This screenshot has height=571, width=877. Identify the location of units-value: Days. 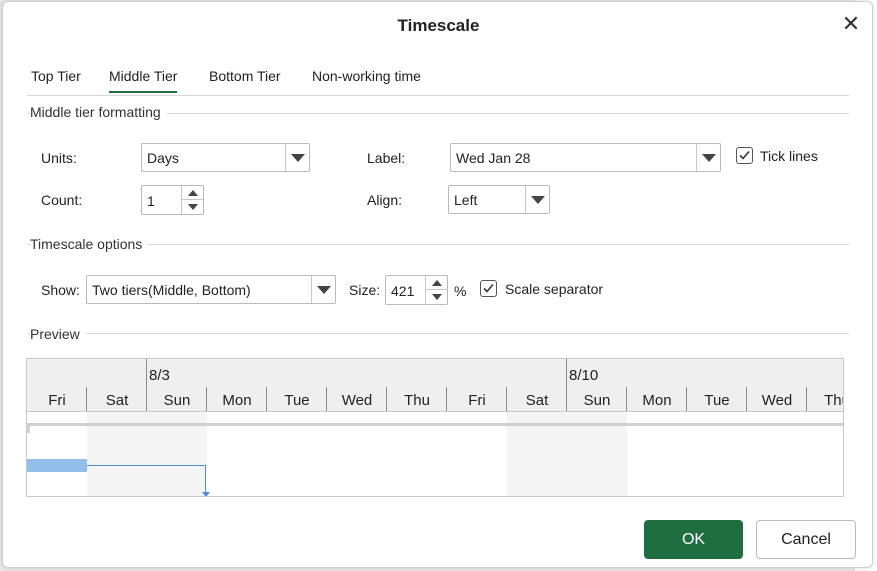
(163, 158).